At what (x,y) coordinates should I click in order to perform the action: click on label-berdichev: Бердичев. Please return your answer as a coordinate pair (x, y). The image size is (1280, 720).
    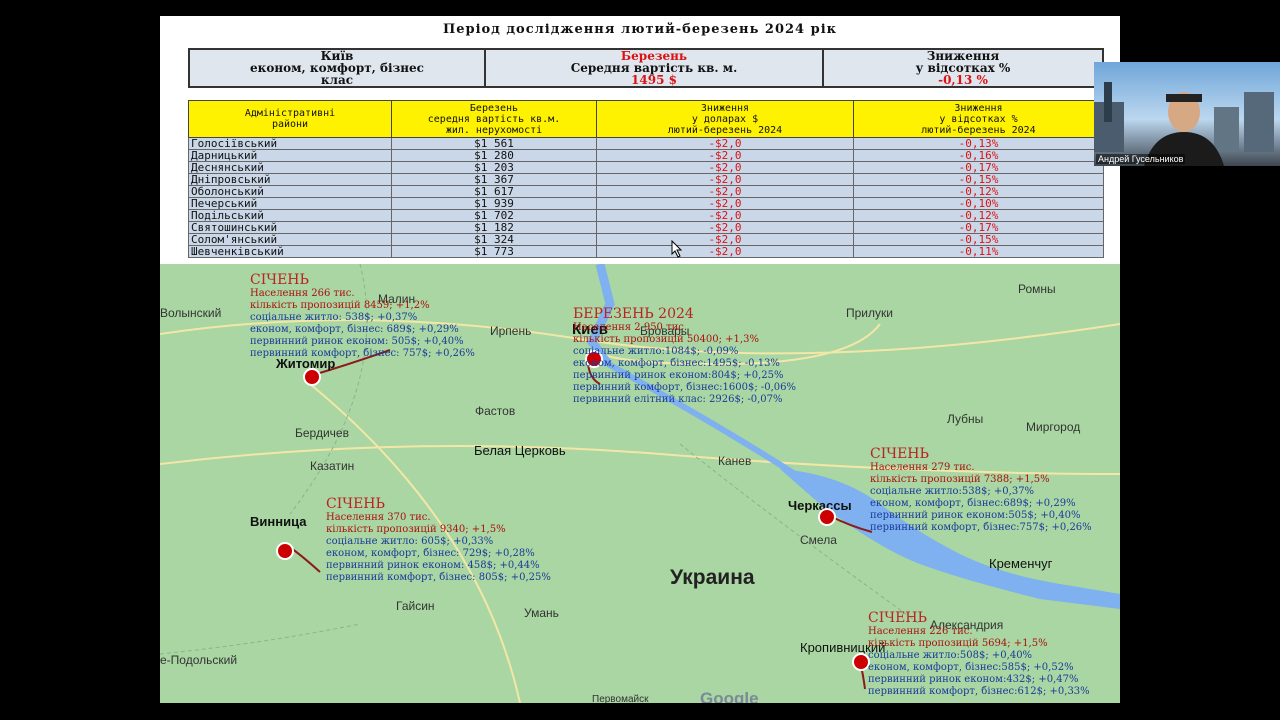
    Looking at the image, I should click on (322, 433).